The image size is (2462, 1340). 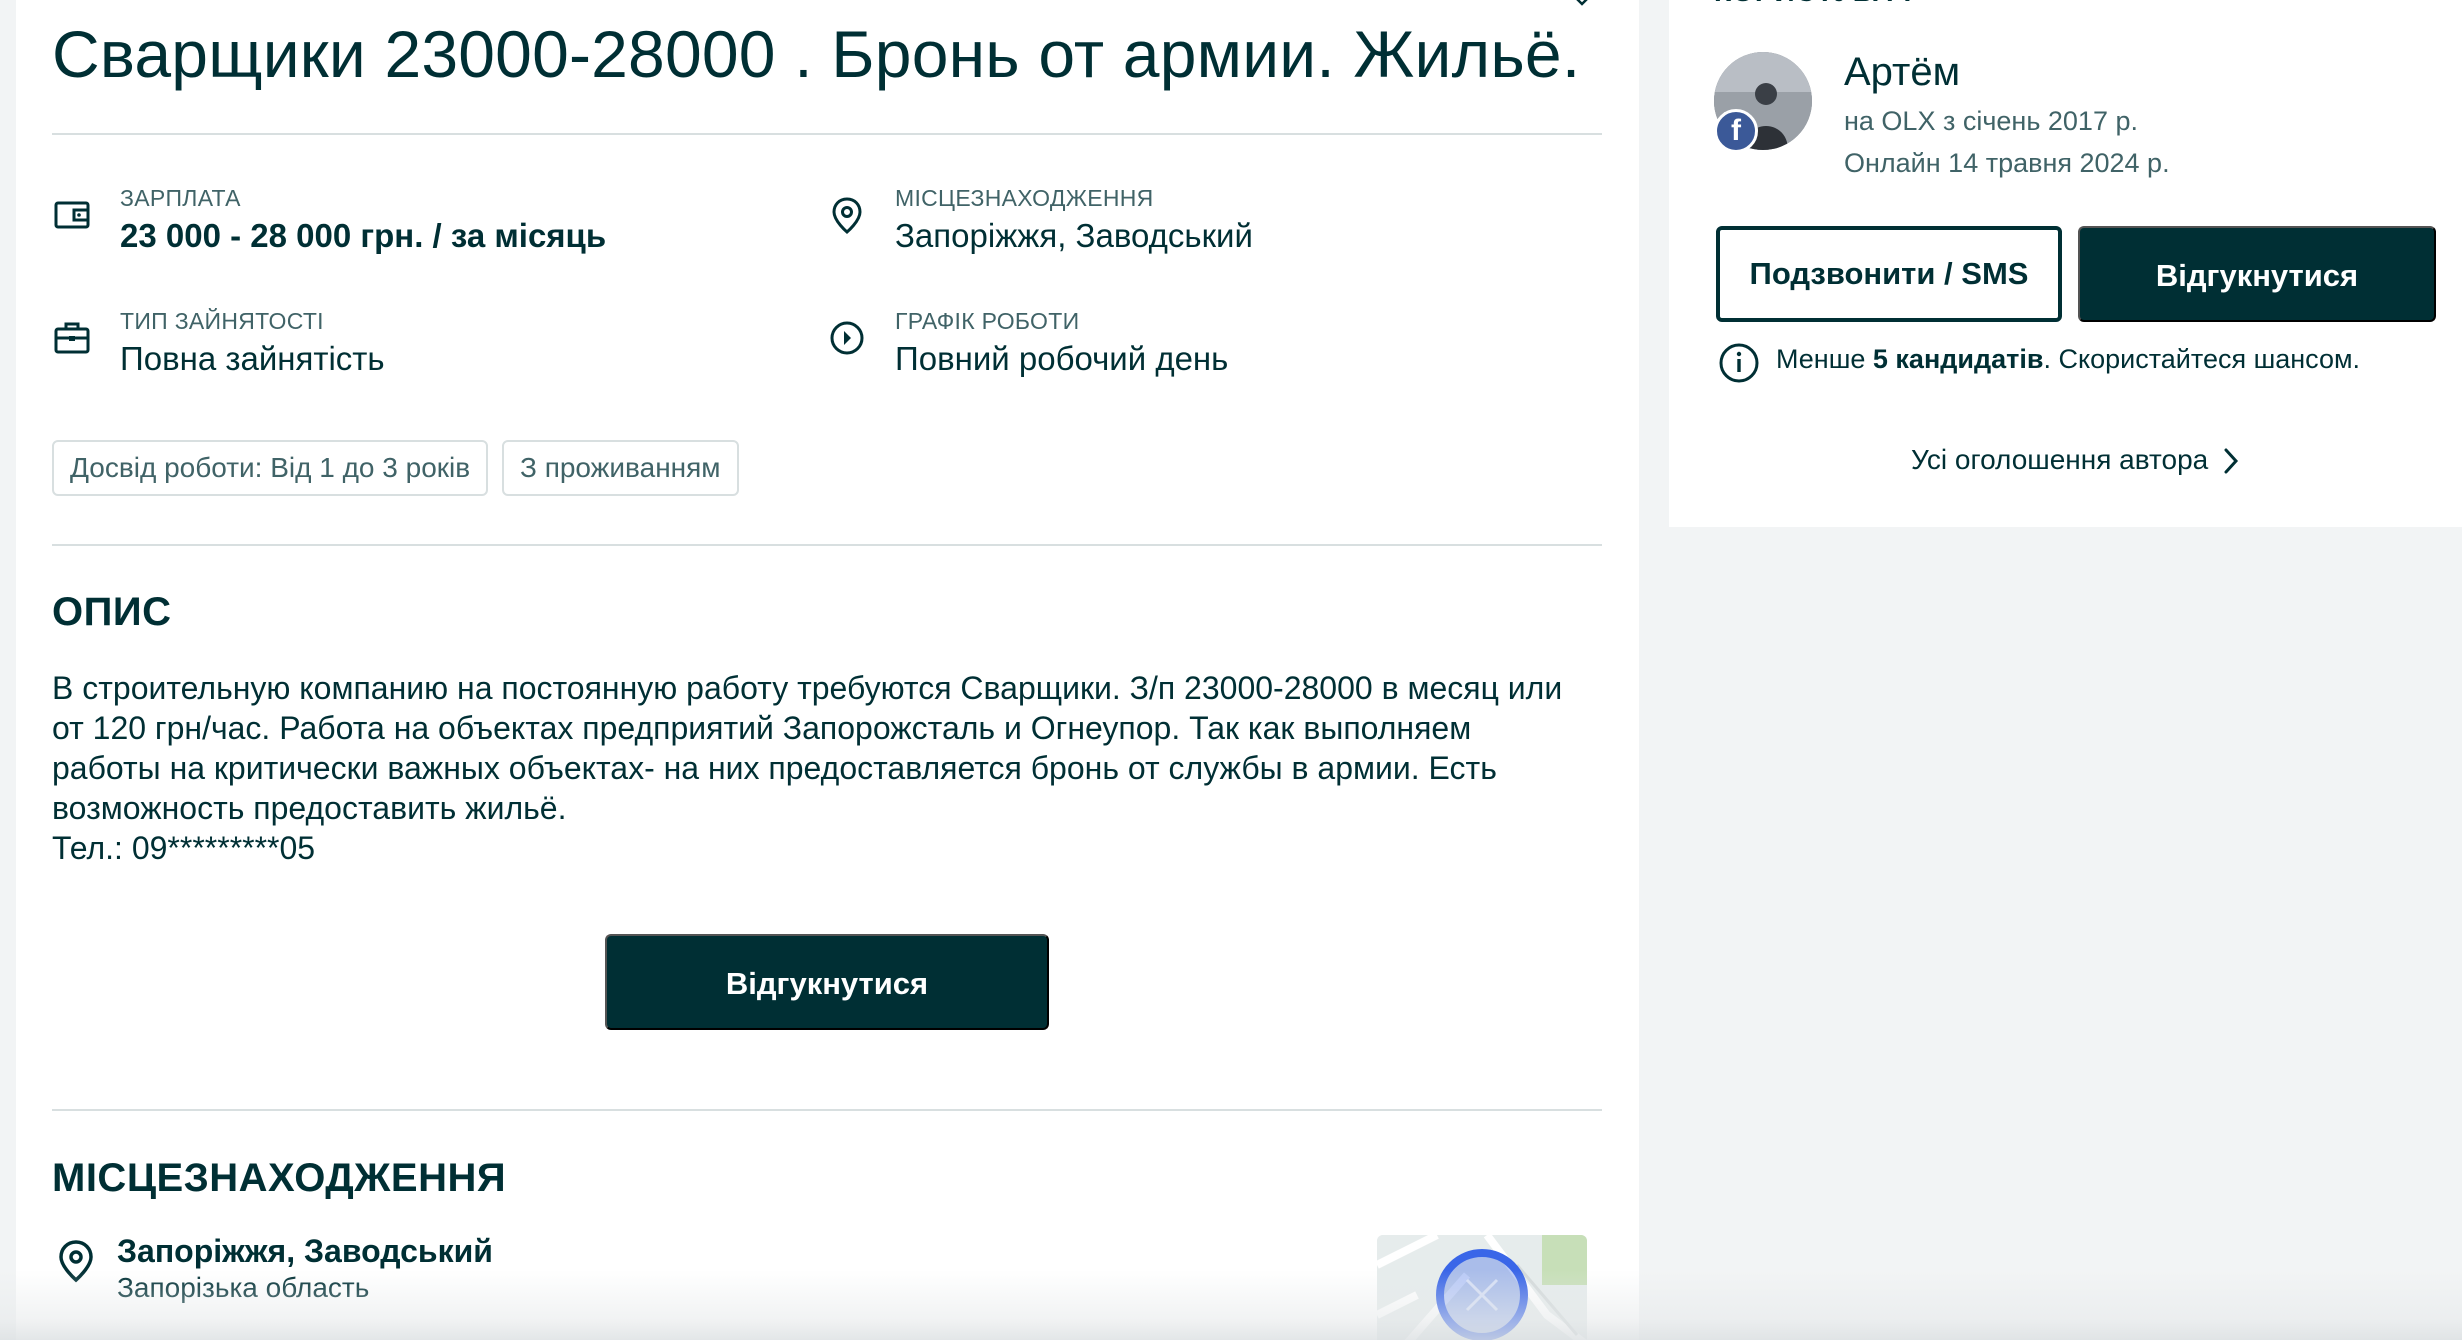 What do you see at coordinates (2007, 163) in the screenshot?
I see `user-online-status: Онлайн 14 травня 2024 р.` at bounding box center [2007, 163].